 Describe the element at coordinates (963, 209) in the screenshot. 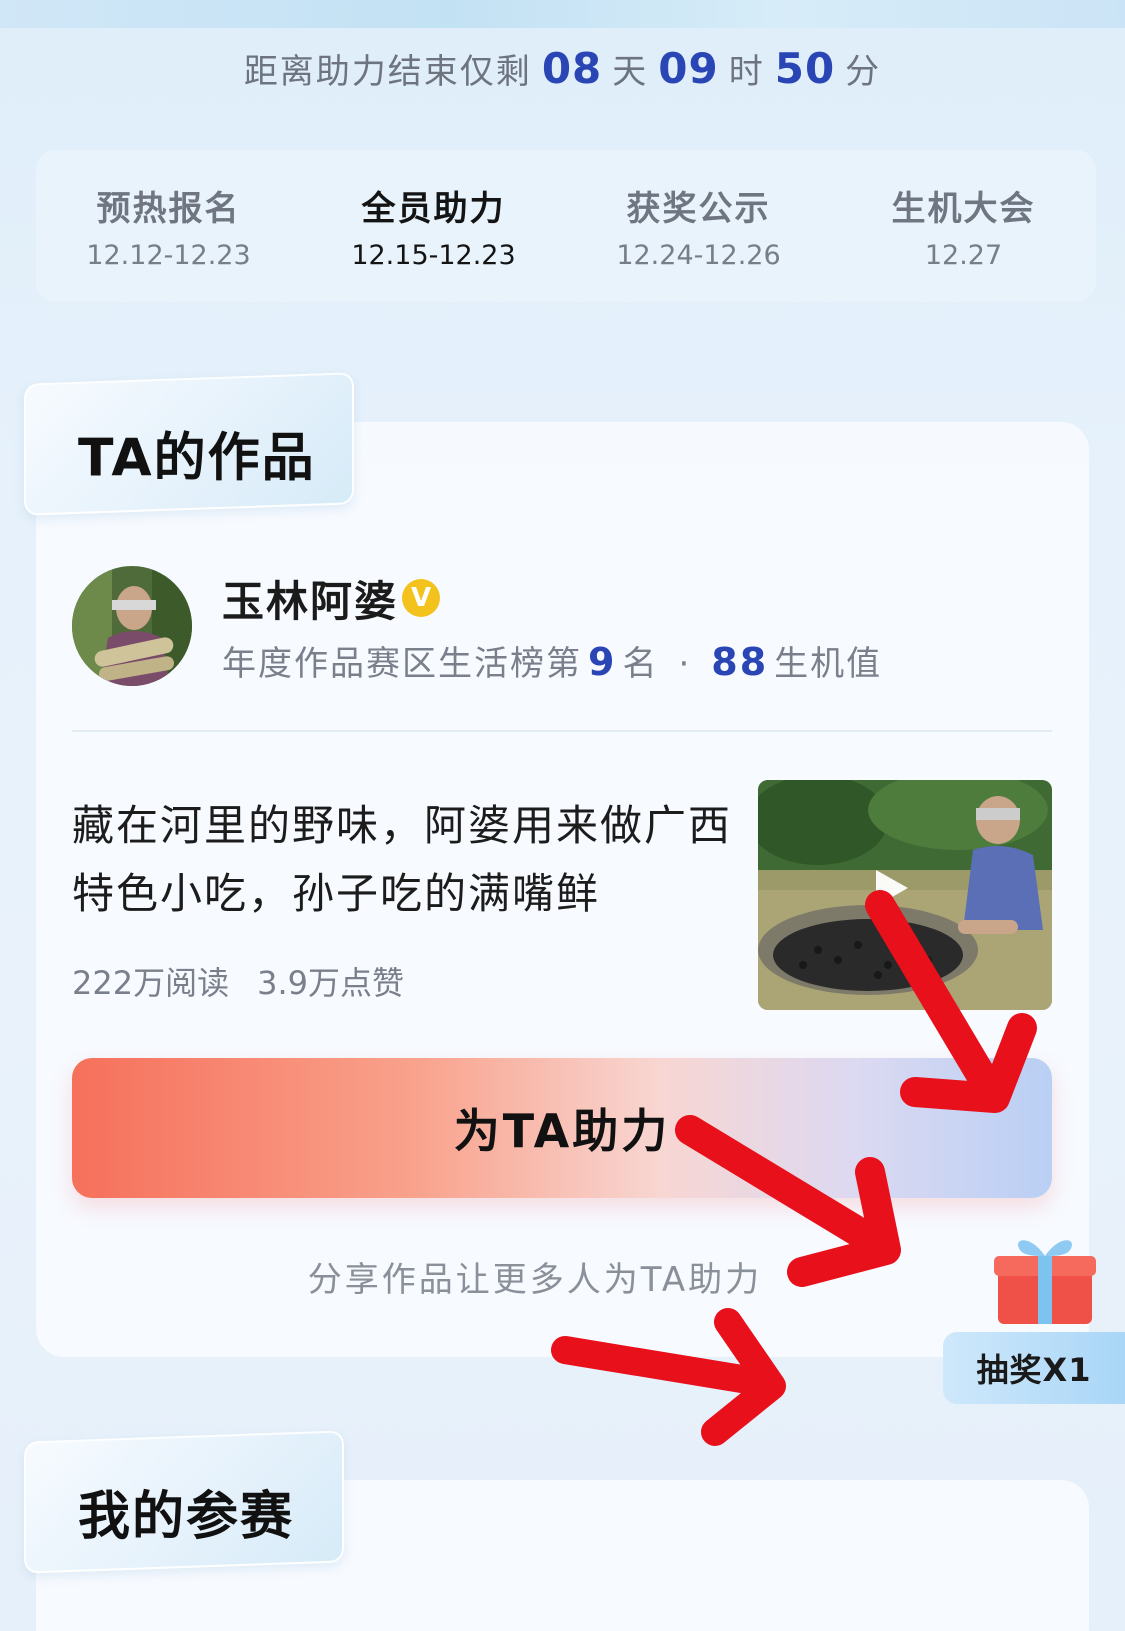

I see `stage-name: 生机大会` at that location.